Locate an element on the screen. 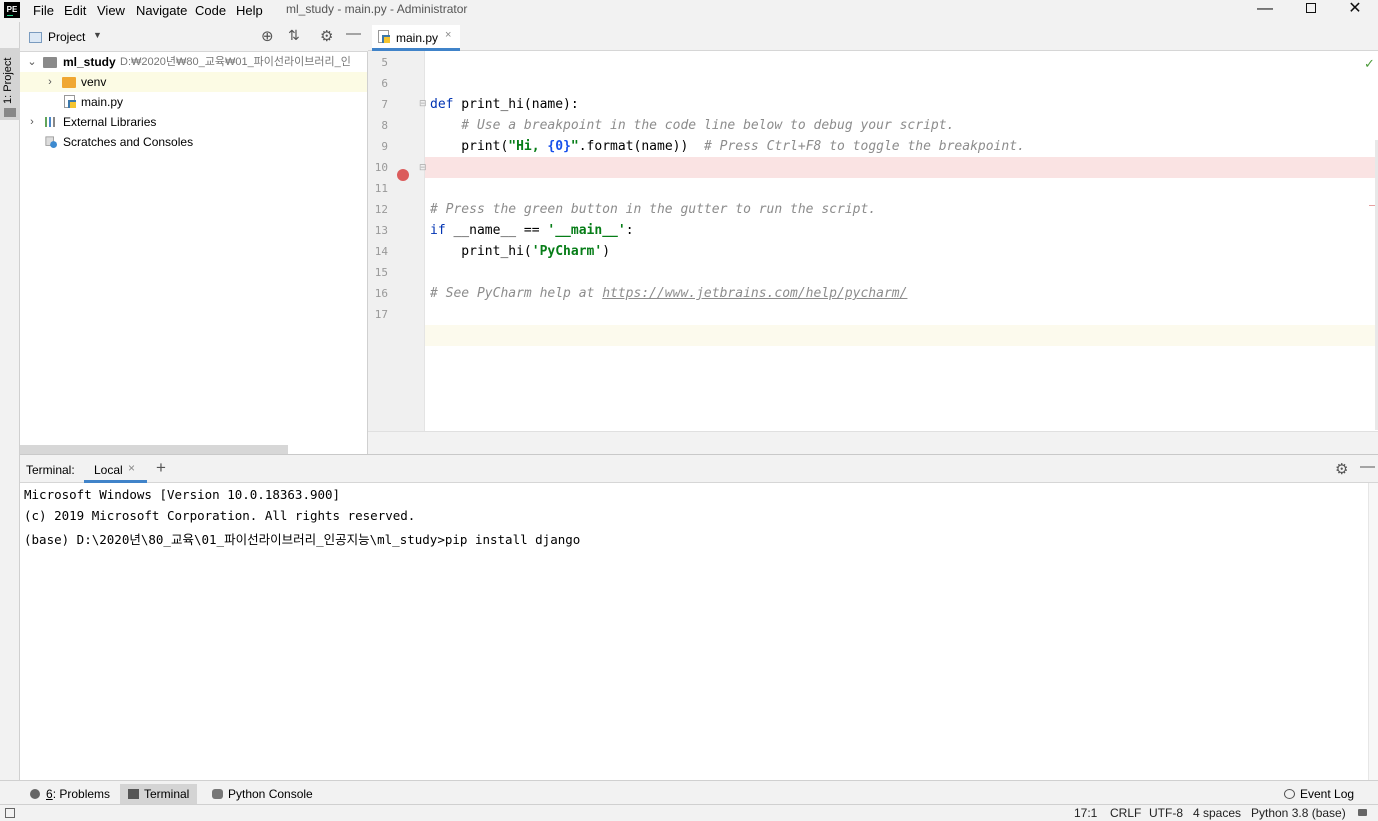 This screenshot has width=1378, height=821. line-number: 8 is located at coordinates (384, 125).